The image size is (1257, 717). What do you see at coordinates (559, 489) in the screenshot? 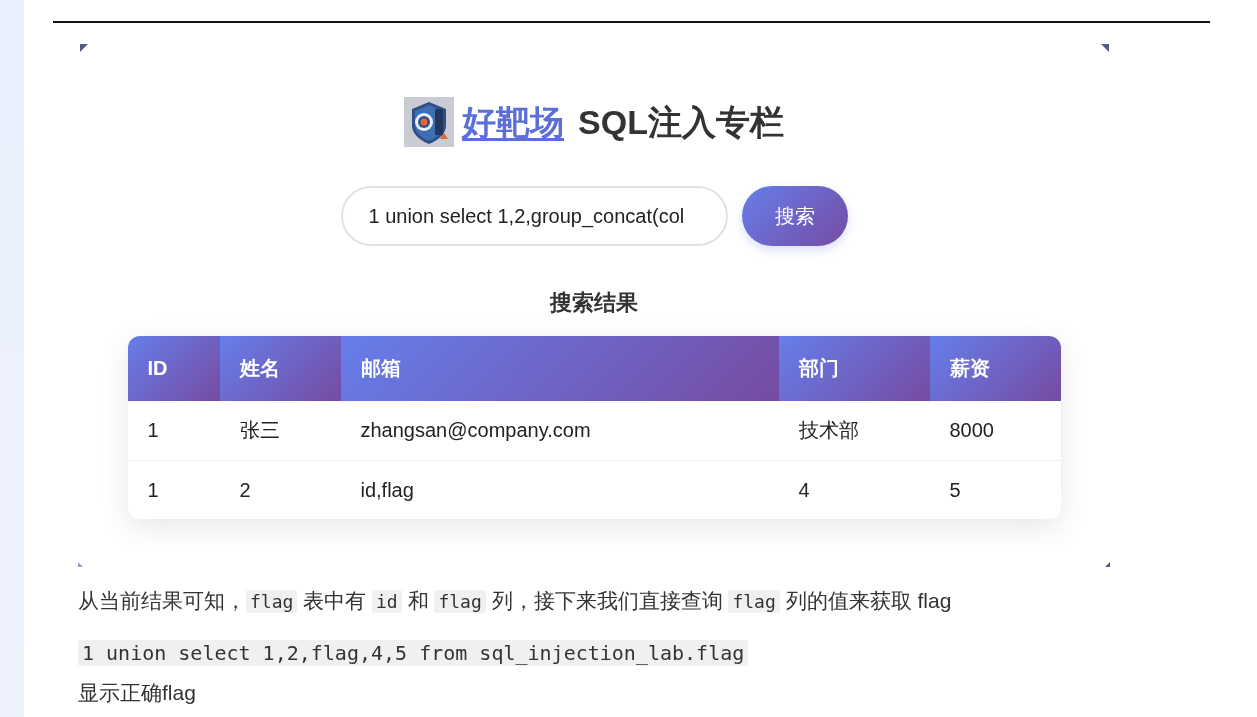
I see `table-cell: id,flag` at bounding box center [559, 489].